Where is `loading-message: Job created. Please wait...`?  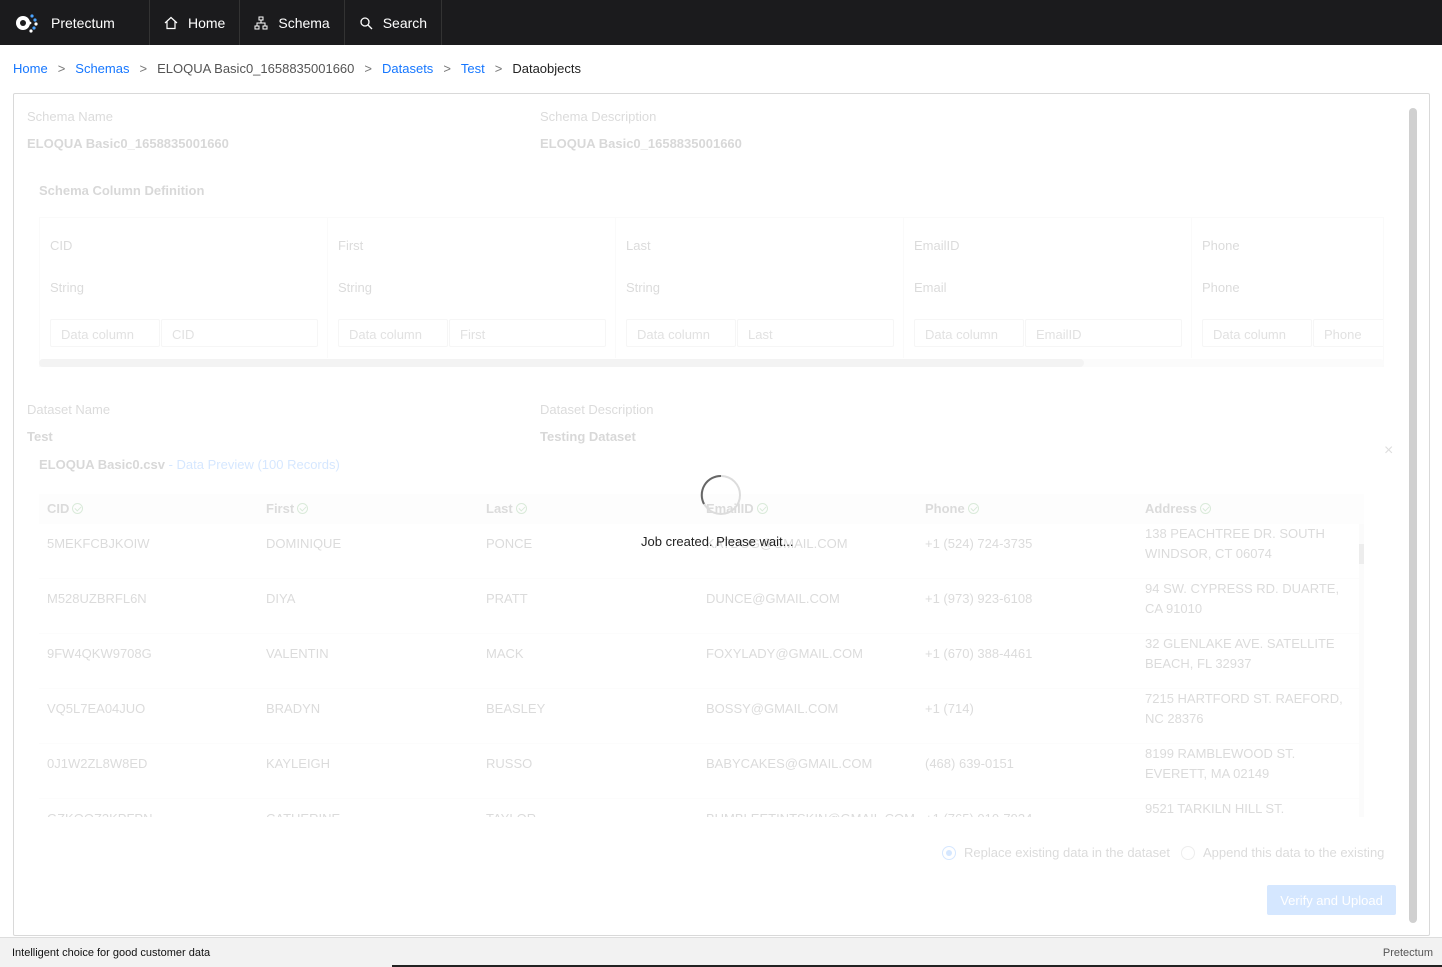 loading-message: Job created. Please wait... is located at coordinates (717, 541).